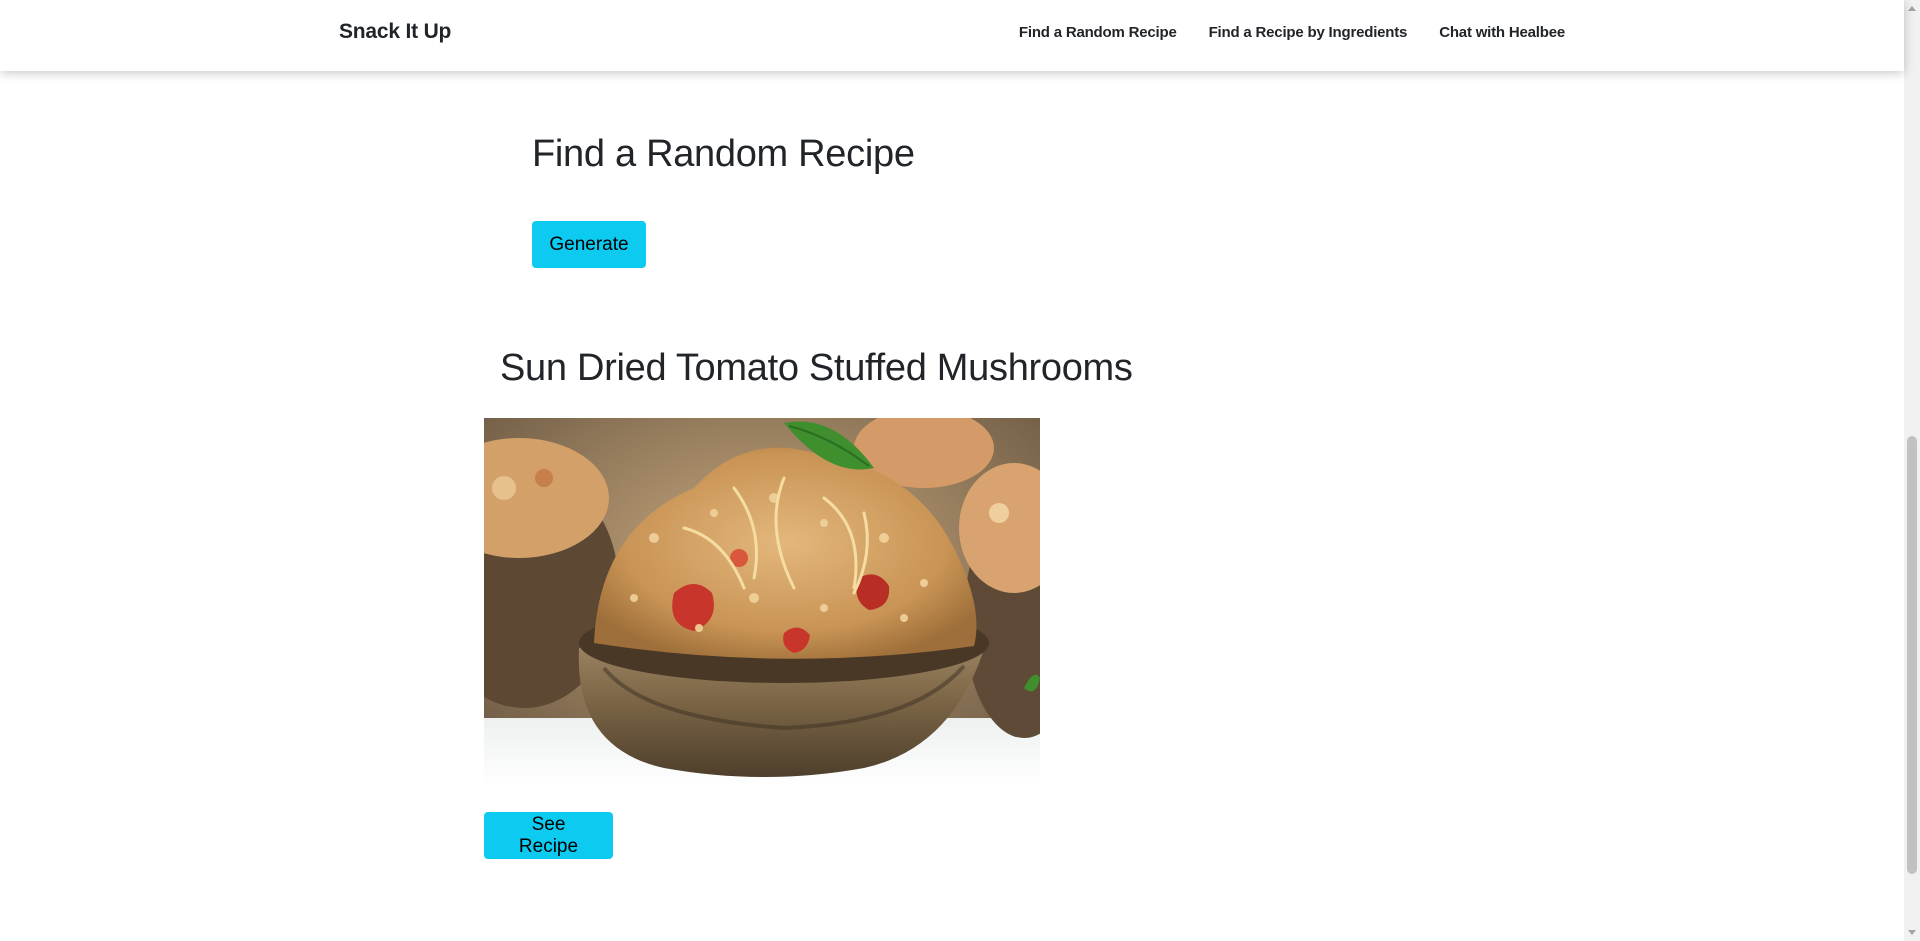 The image size is (1920, 941). Describe the element at coordinates (1912, 655) in the screenshot. I see `scroll-thumb` at that location.